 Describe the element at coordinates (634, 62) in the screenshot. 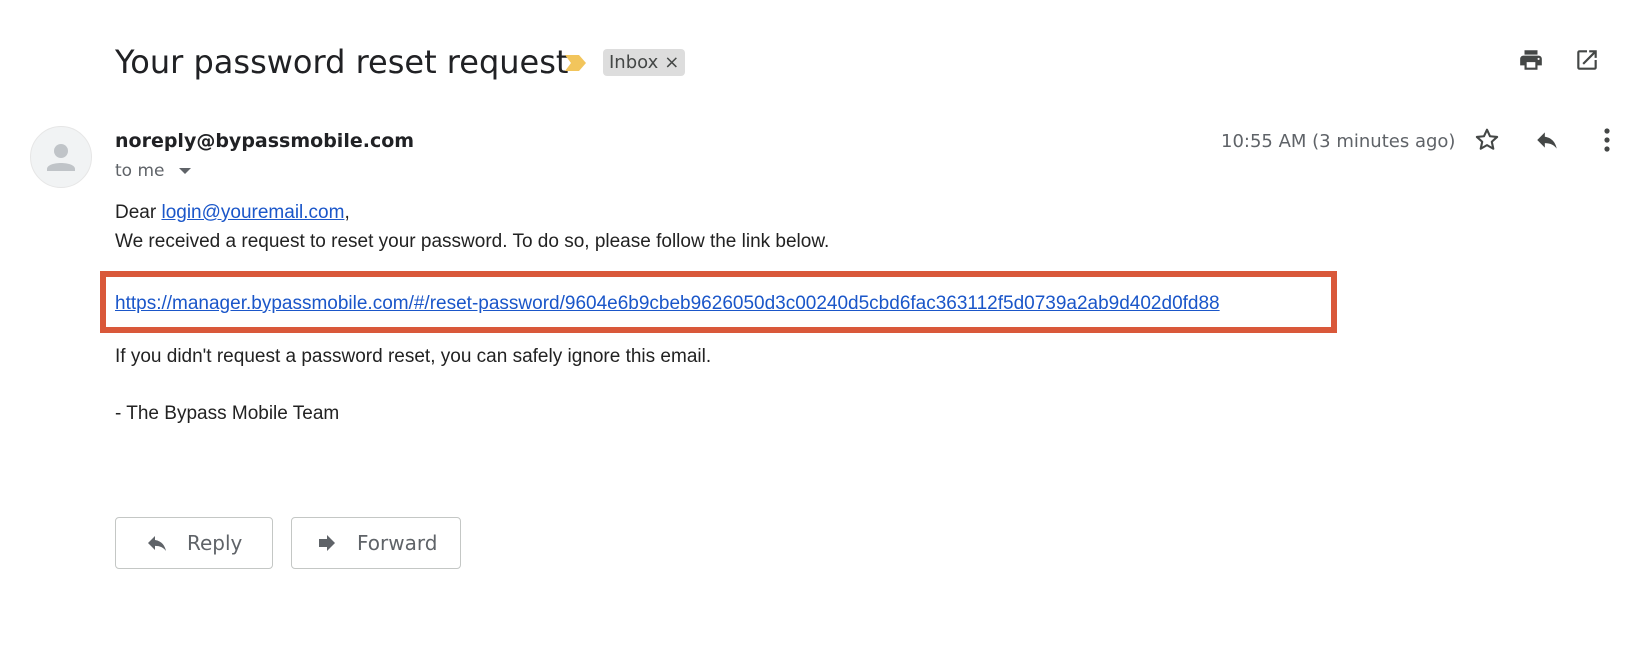

I see `label-chip-text: Inbox` at that location.